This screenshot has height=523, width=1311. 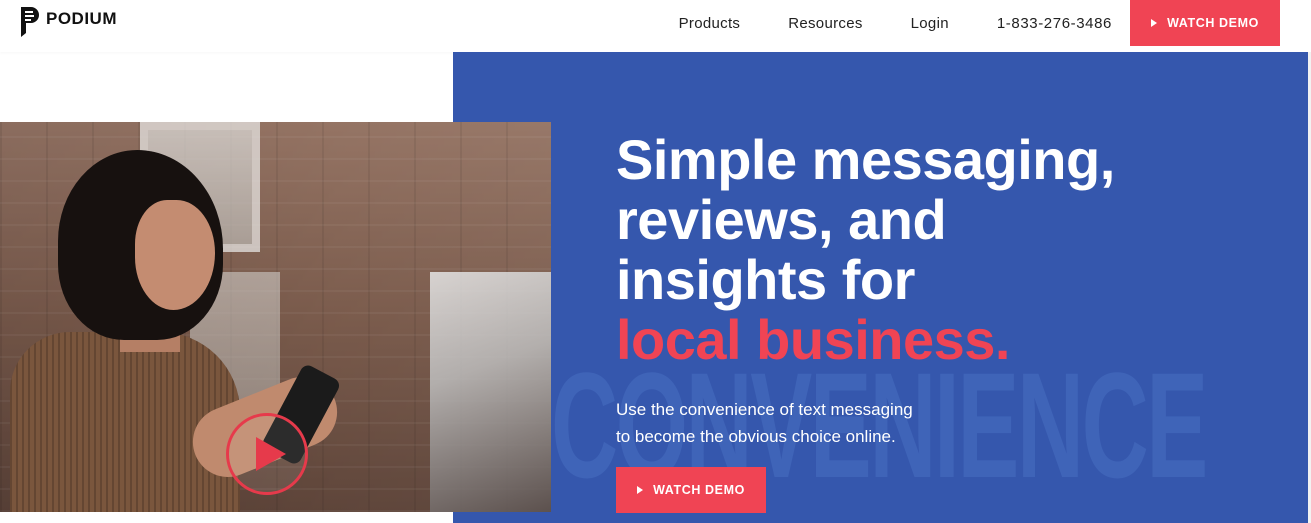 What do you see at coordinates (756, 436) in the screenshot?
I see `subtext-line-2: to become the obvious choice online.` at bounding box center [756, 436].